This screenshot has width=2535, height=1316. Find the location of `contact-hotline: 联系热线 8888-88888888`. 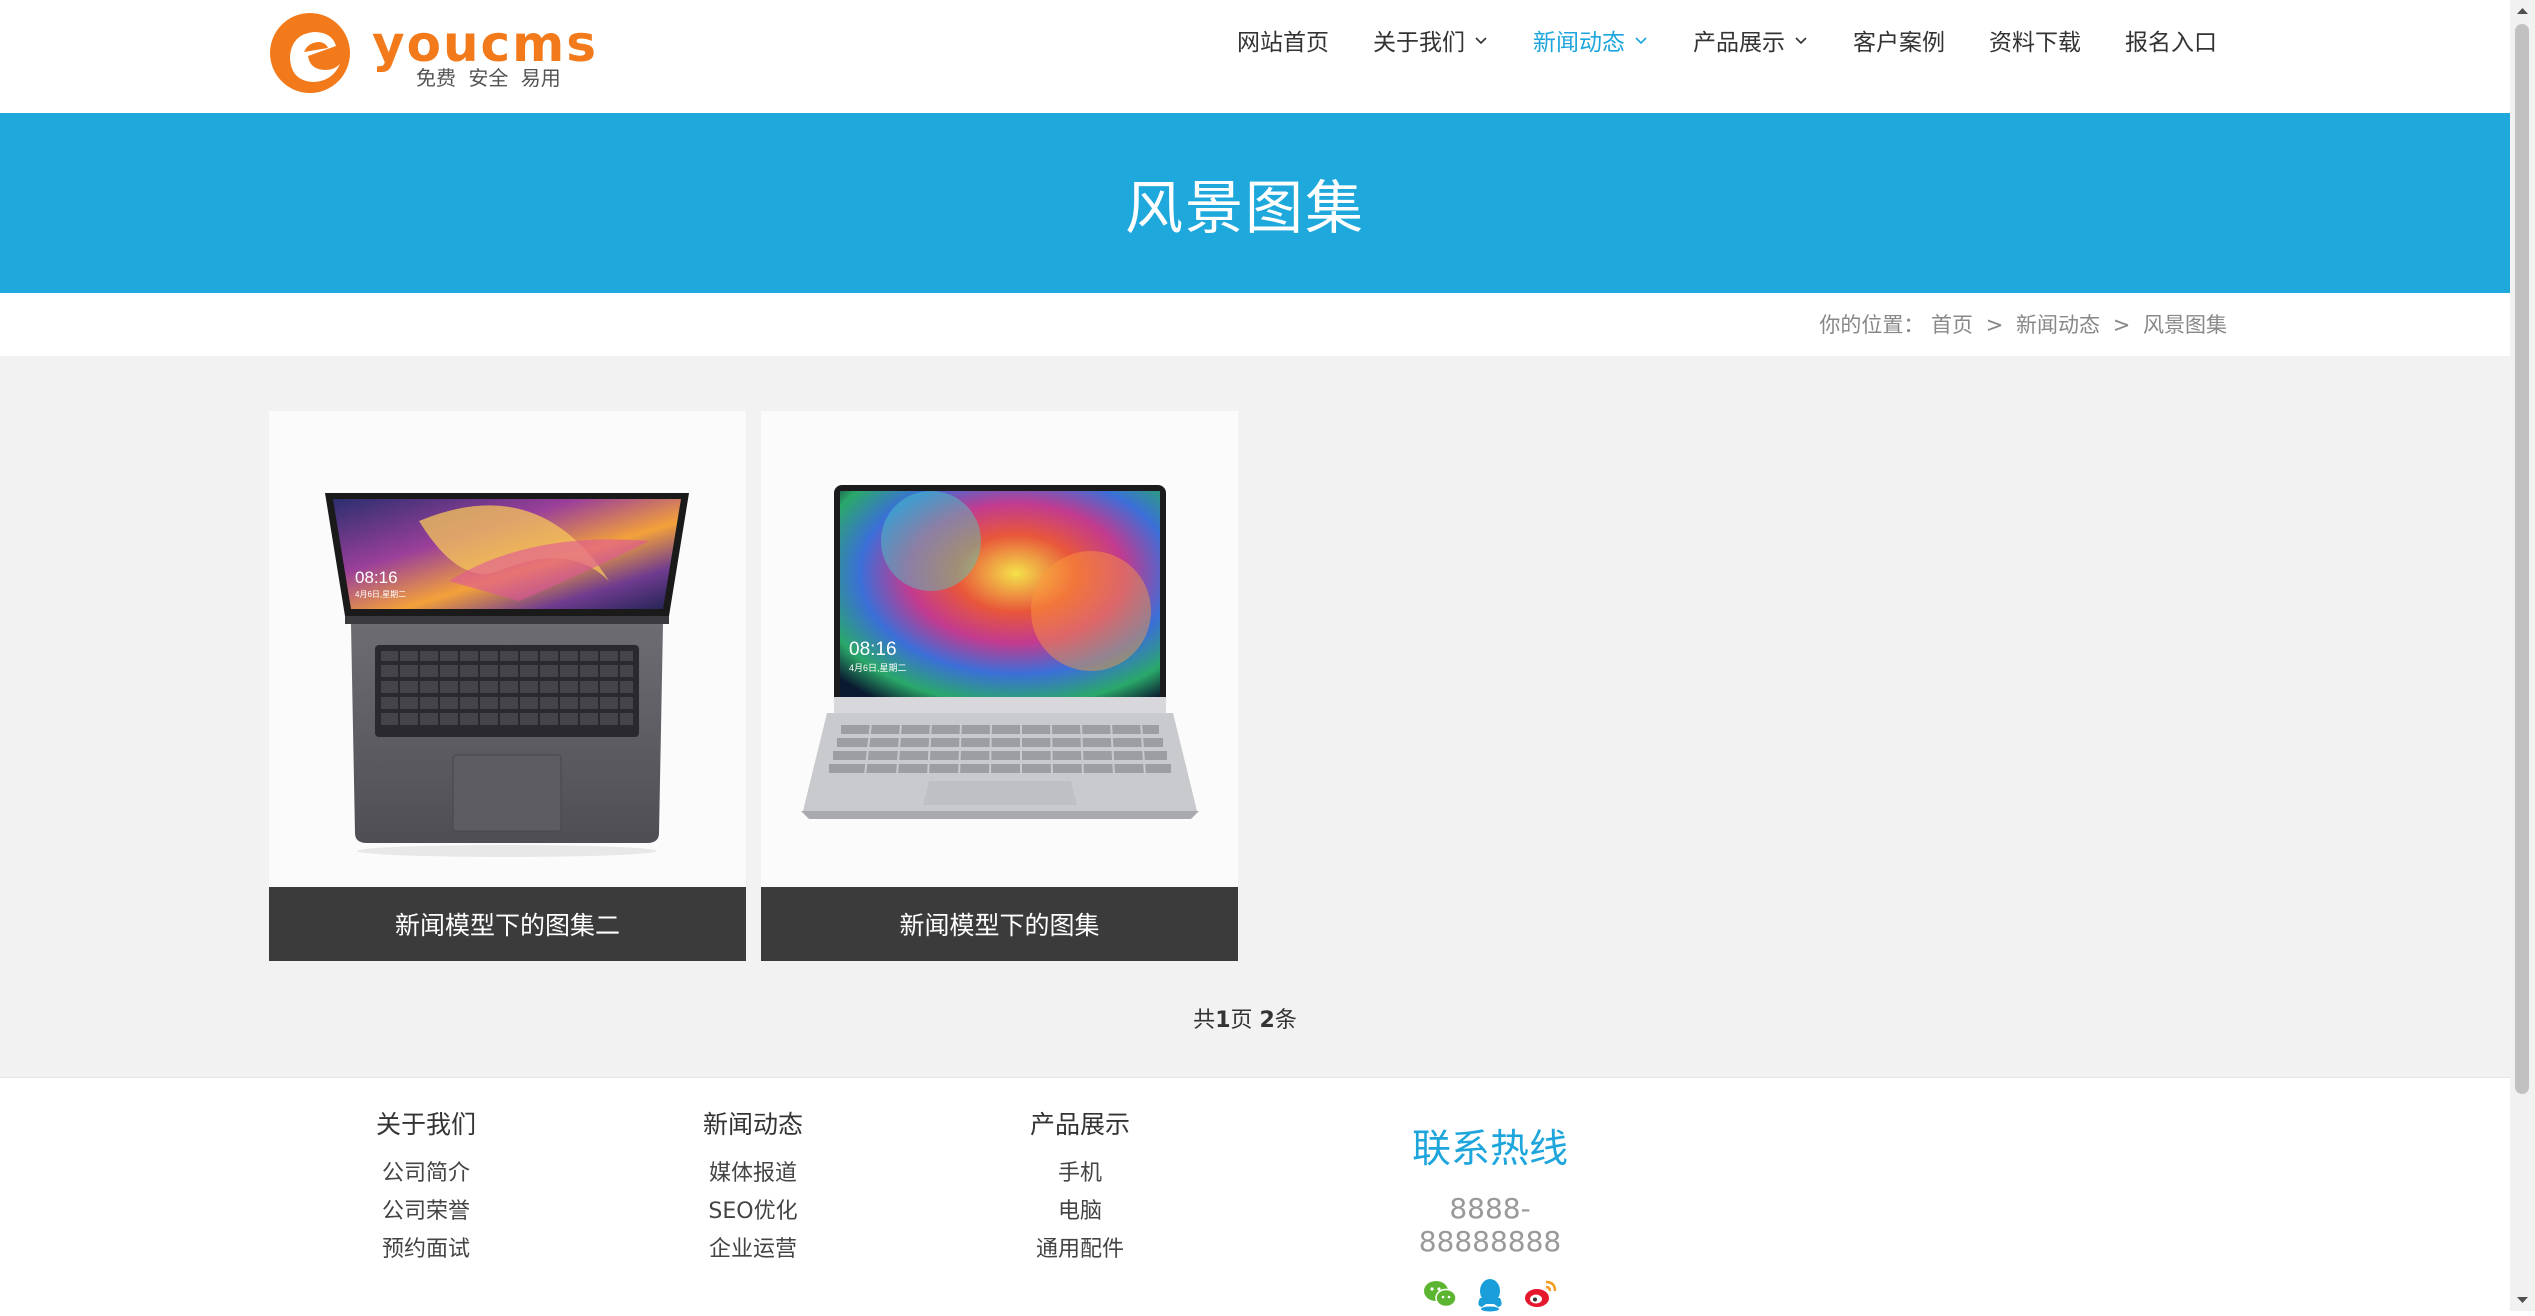

contact-hotline: 联系热线 8888-88888888 is located at coordinates (1490, 1215).